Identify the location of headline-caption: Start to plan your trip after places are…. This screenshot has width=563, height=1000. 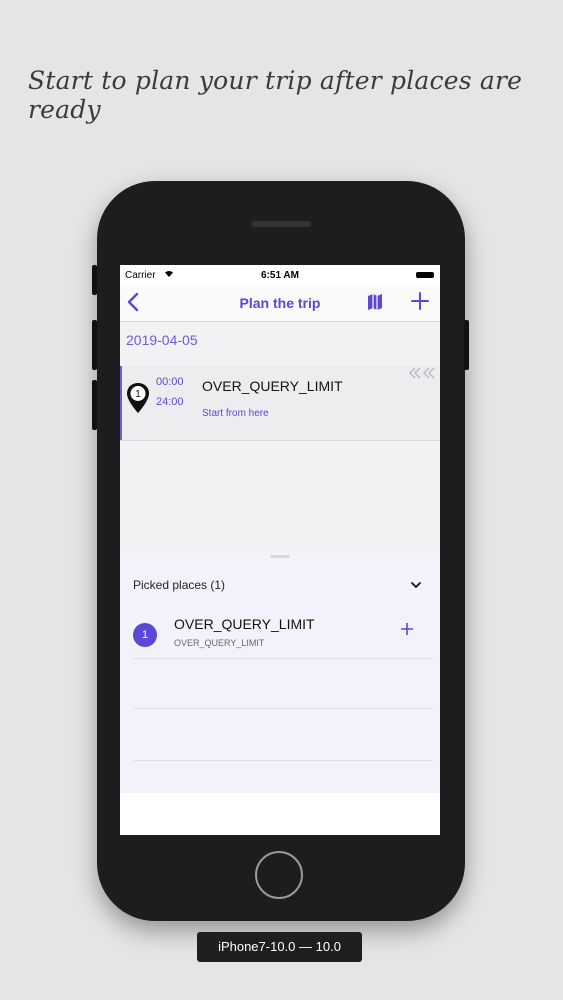
(275, 95).